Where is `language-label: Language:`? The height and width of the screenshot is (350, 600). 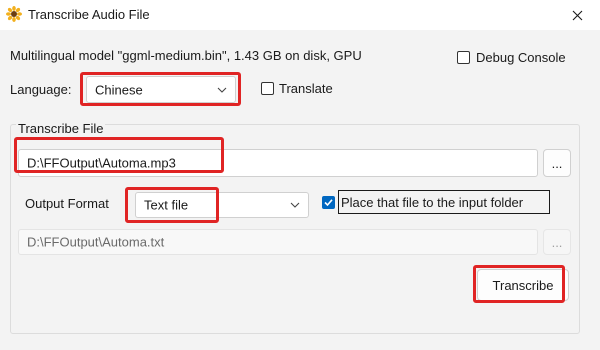 language-label: Language: is located at coordinates (41, 89).